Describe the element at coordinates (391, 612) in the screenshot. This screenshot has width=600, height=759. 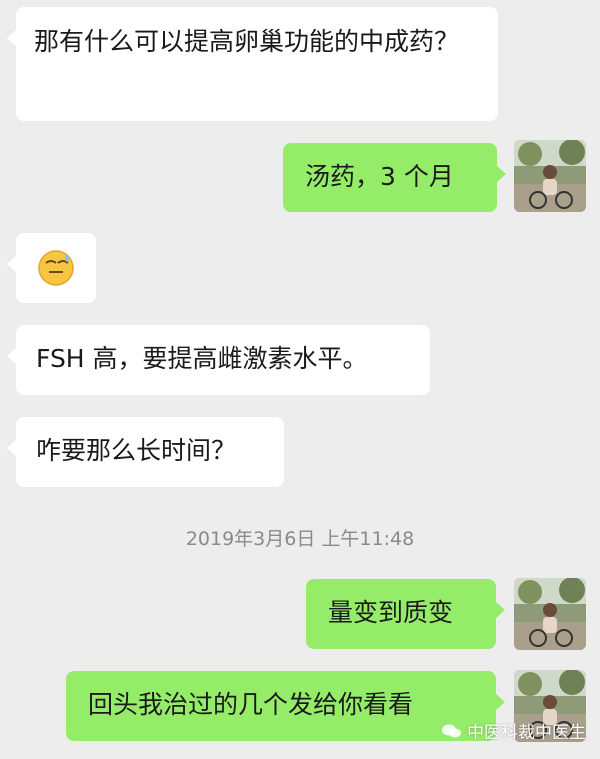
I see `message-text: 量变到质变` at that location.